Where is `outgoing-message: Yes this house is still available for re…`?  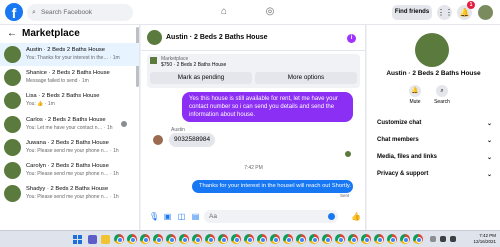 outgoing-message: Yes this house is still available for re… is located at coordinates (267, 107).